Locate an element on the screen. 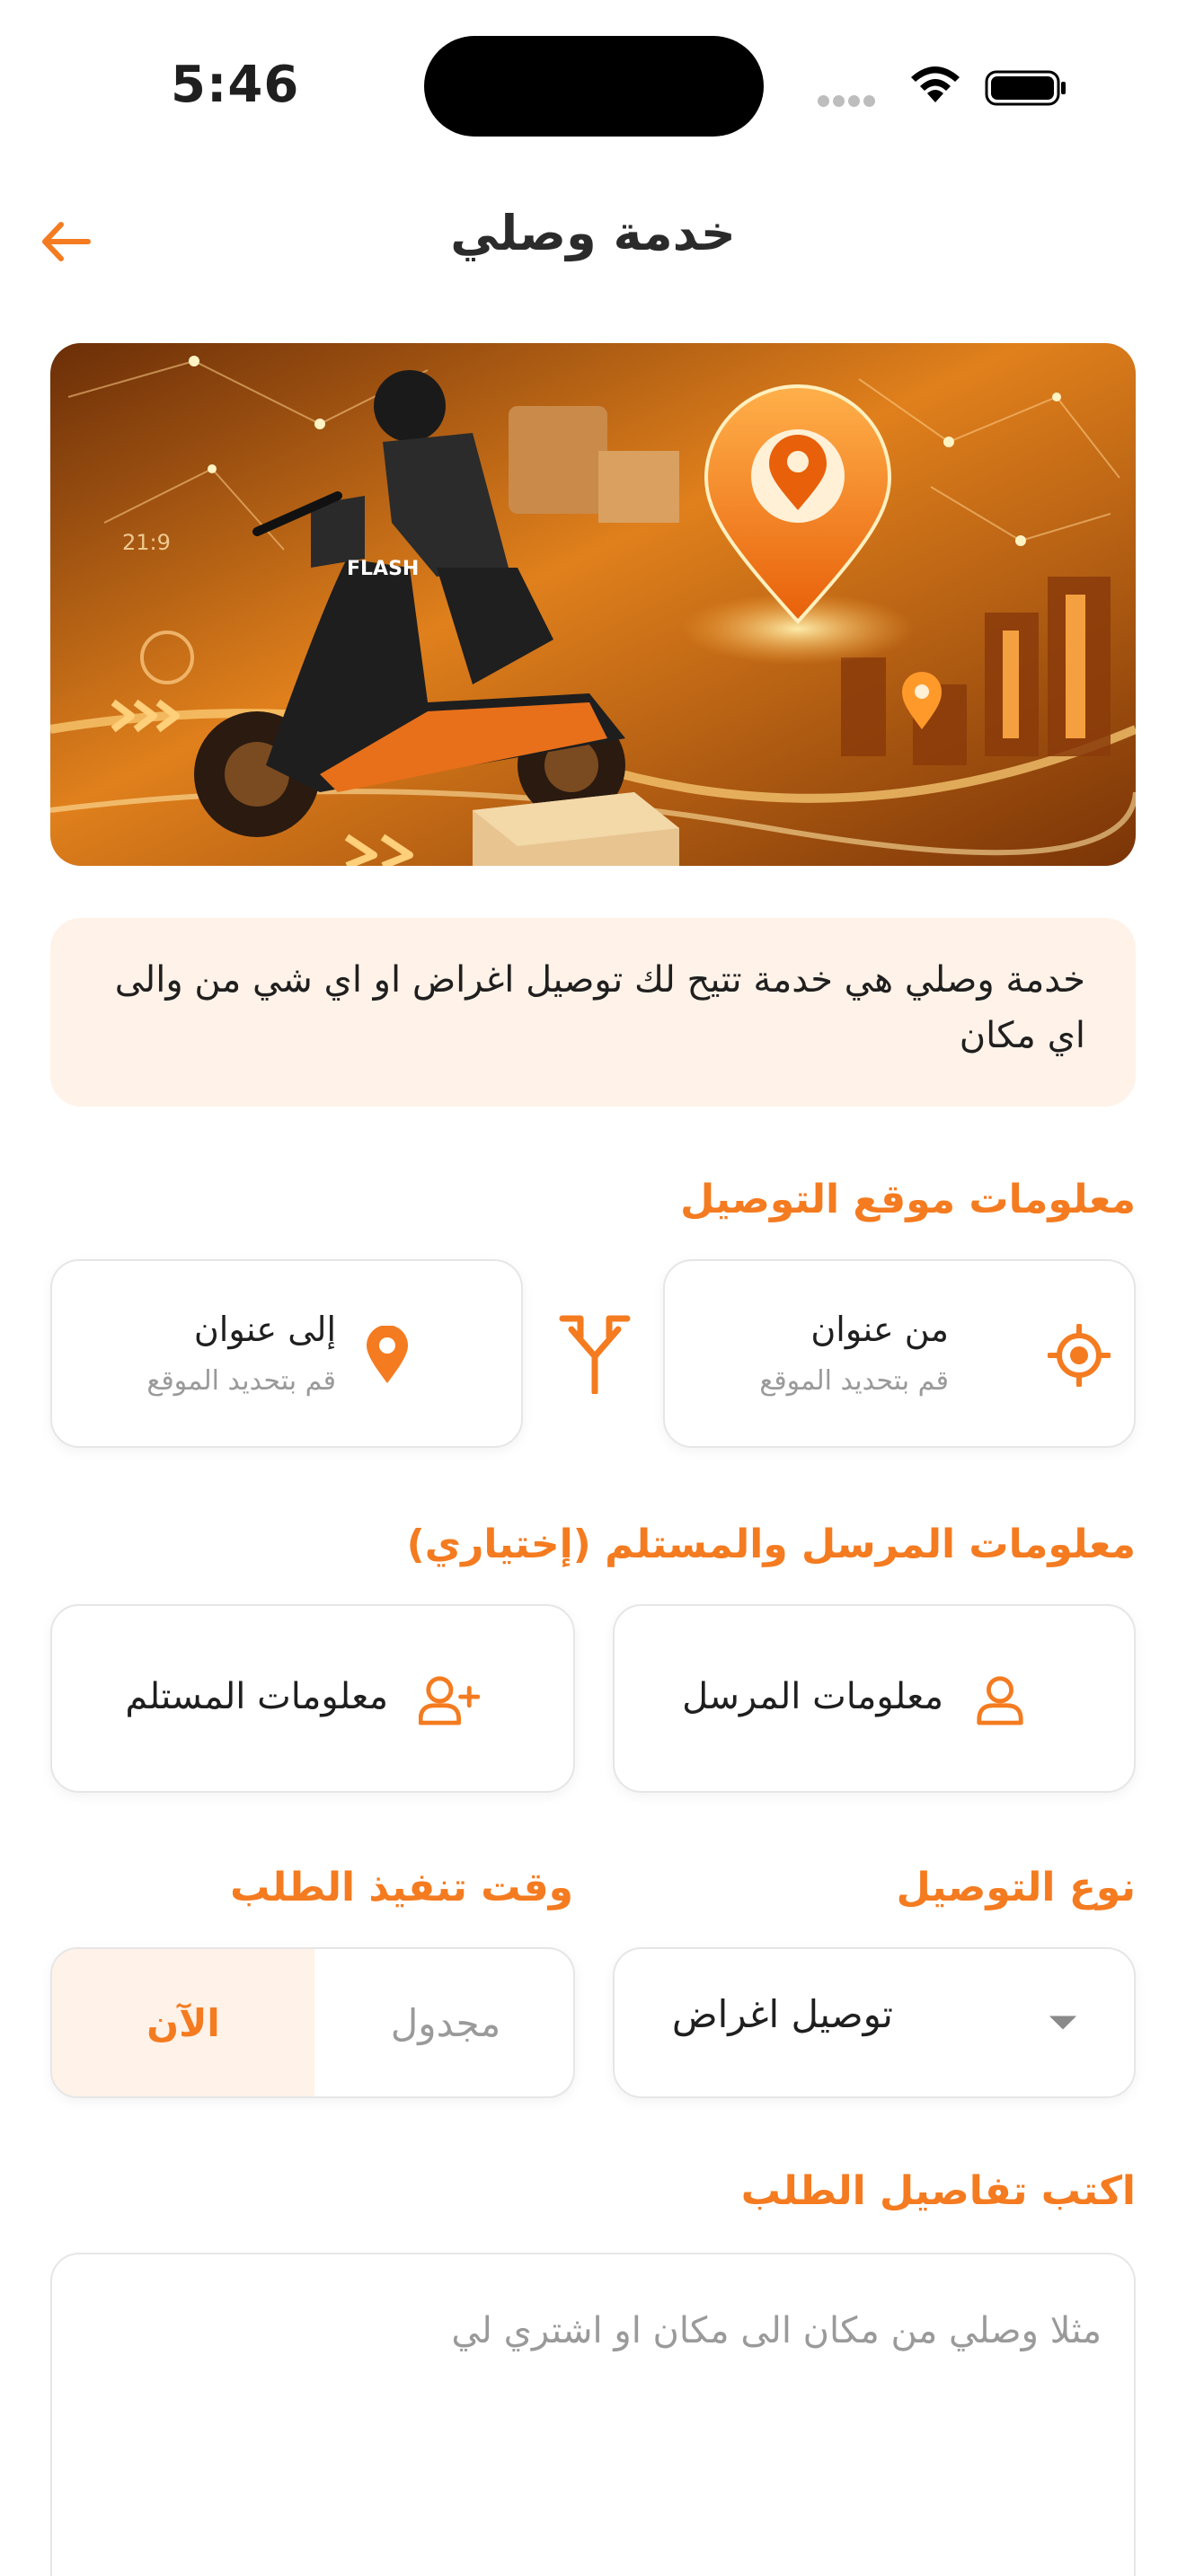 The height and width of the screenshot is (2576, 1186). add-user-icon is located at coordinates (449, 1700).